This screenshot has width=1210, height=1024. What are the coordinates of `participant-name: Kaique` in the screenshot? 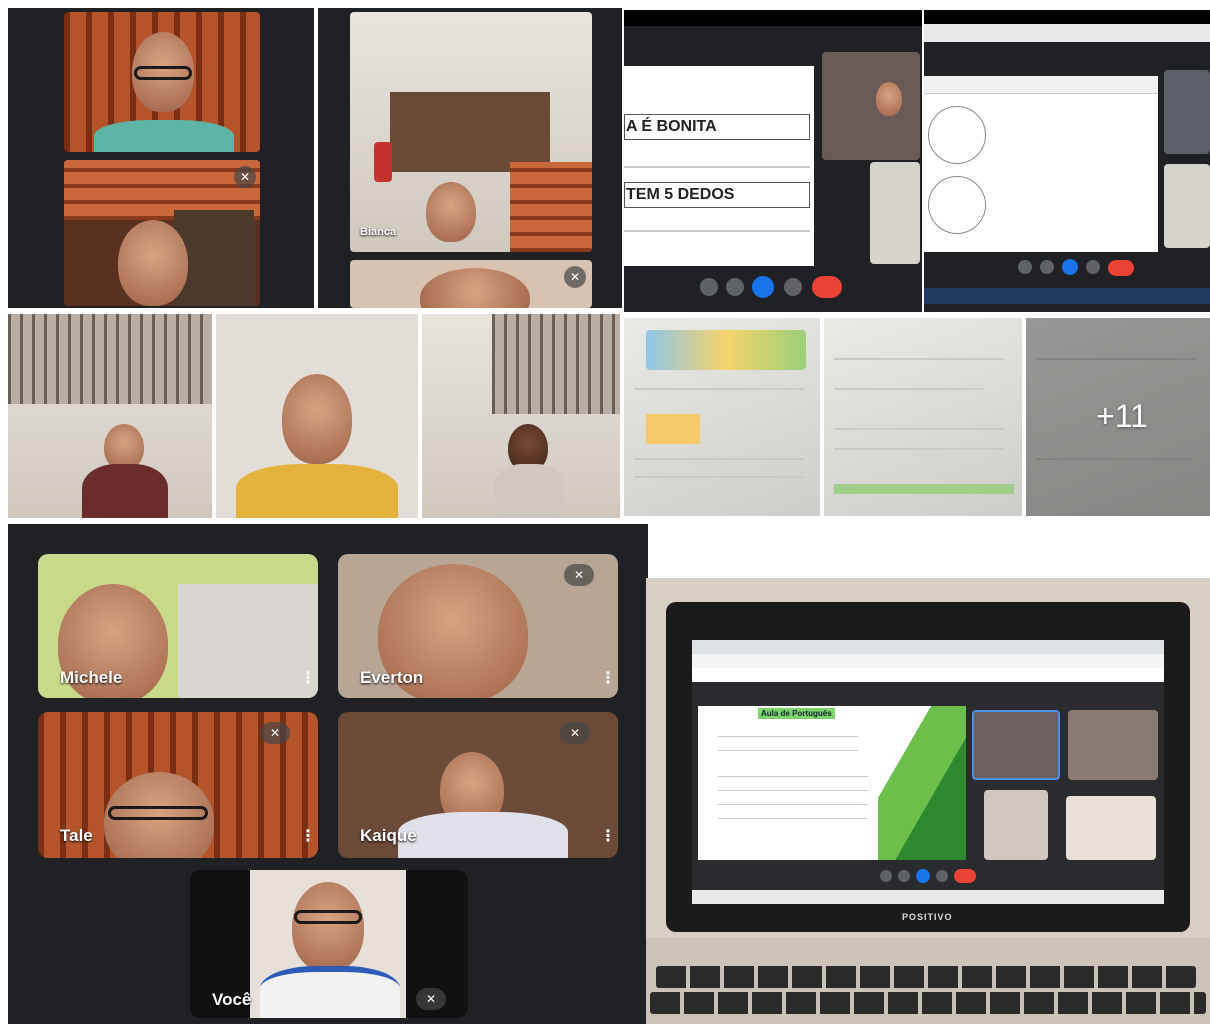 It's located at (388, 835).